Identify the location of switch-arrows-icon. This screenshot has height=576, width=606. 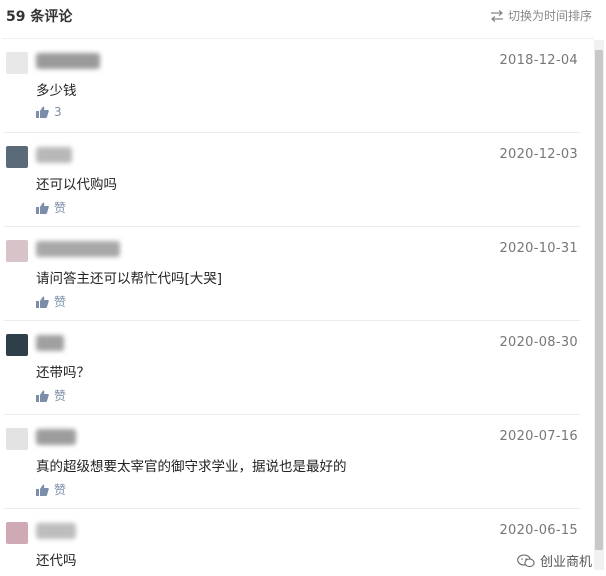
(496, 15).